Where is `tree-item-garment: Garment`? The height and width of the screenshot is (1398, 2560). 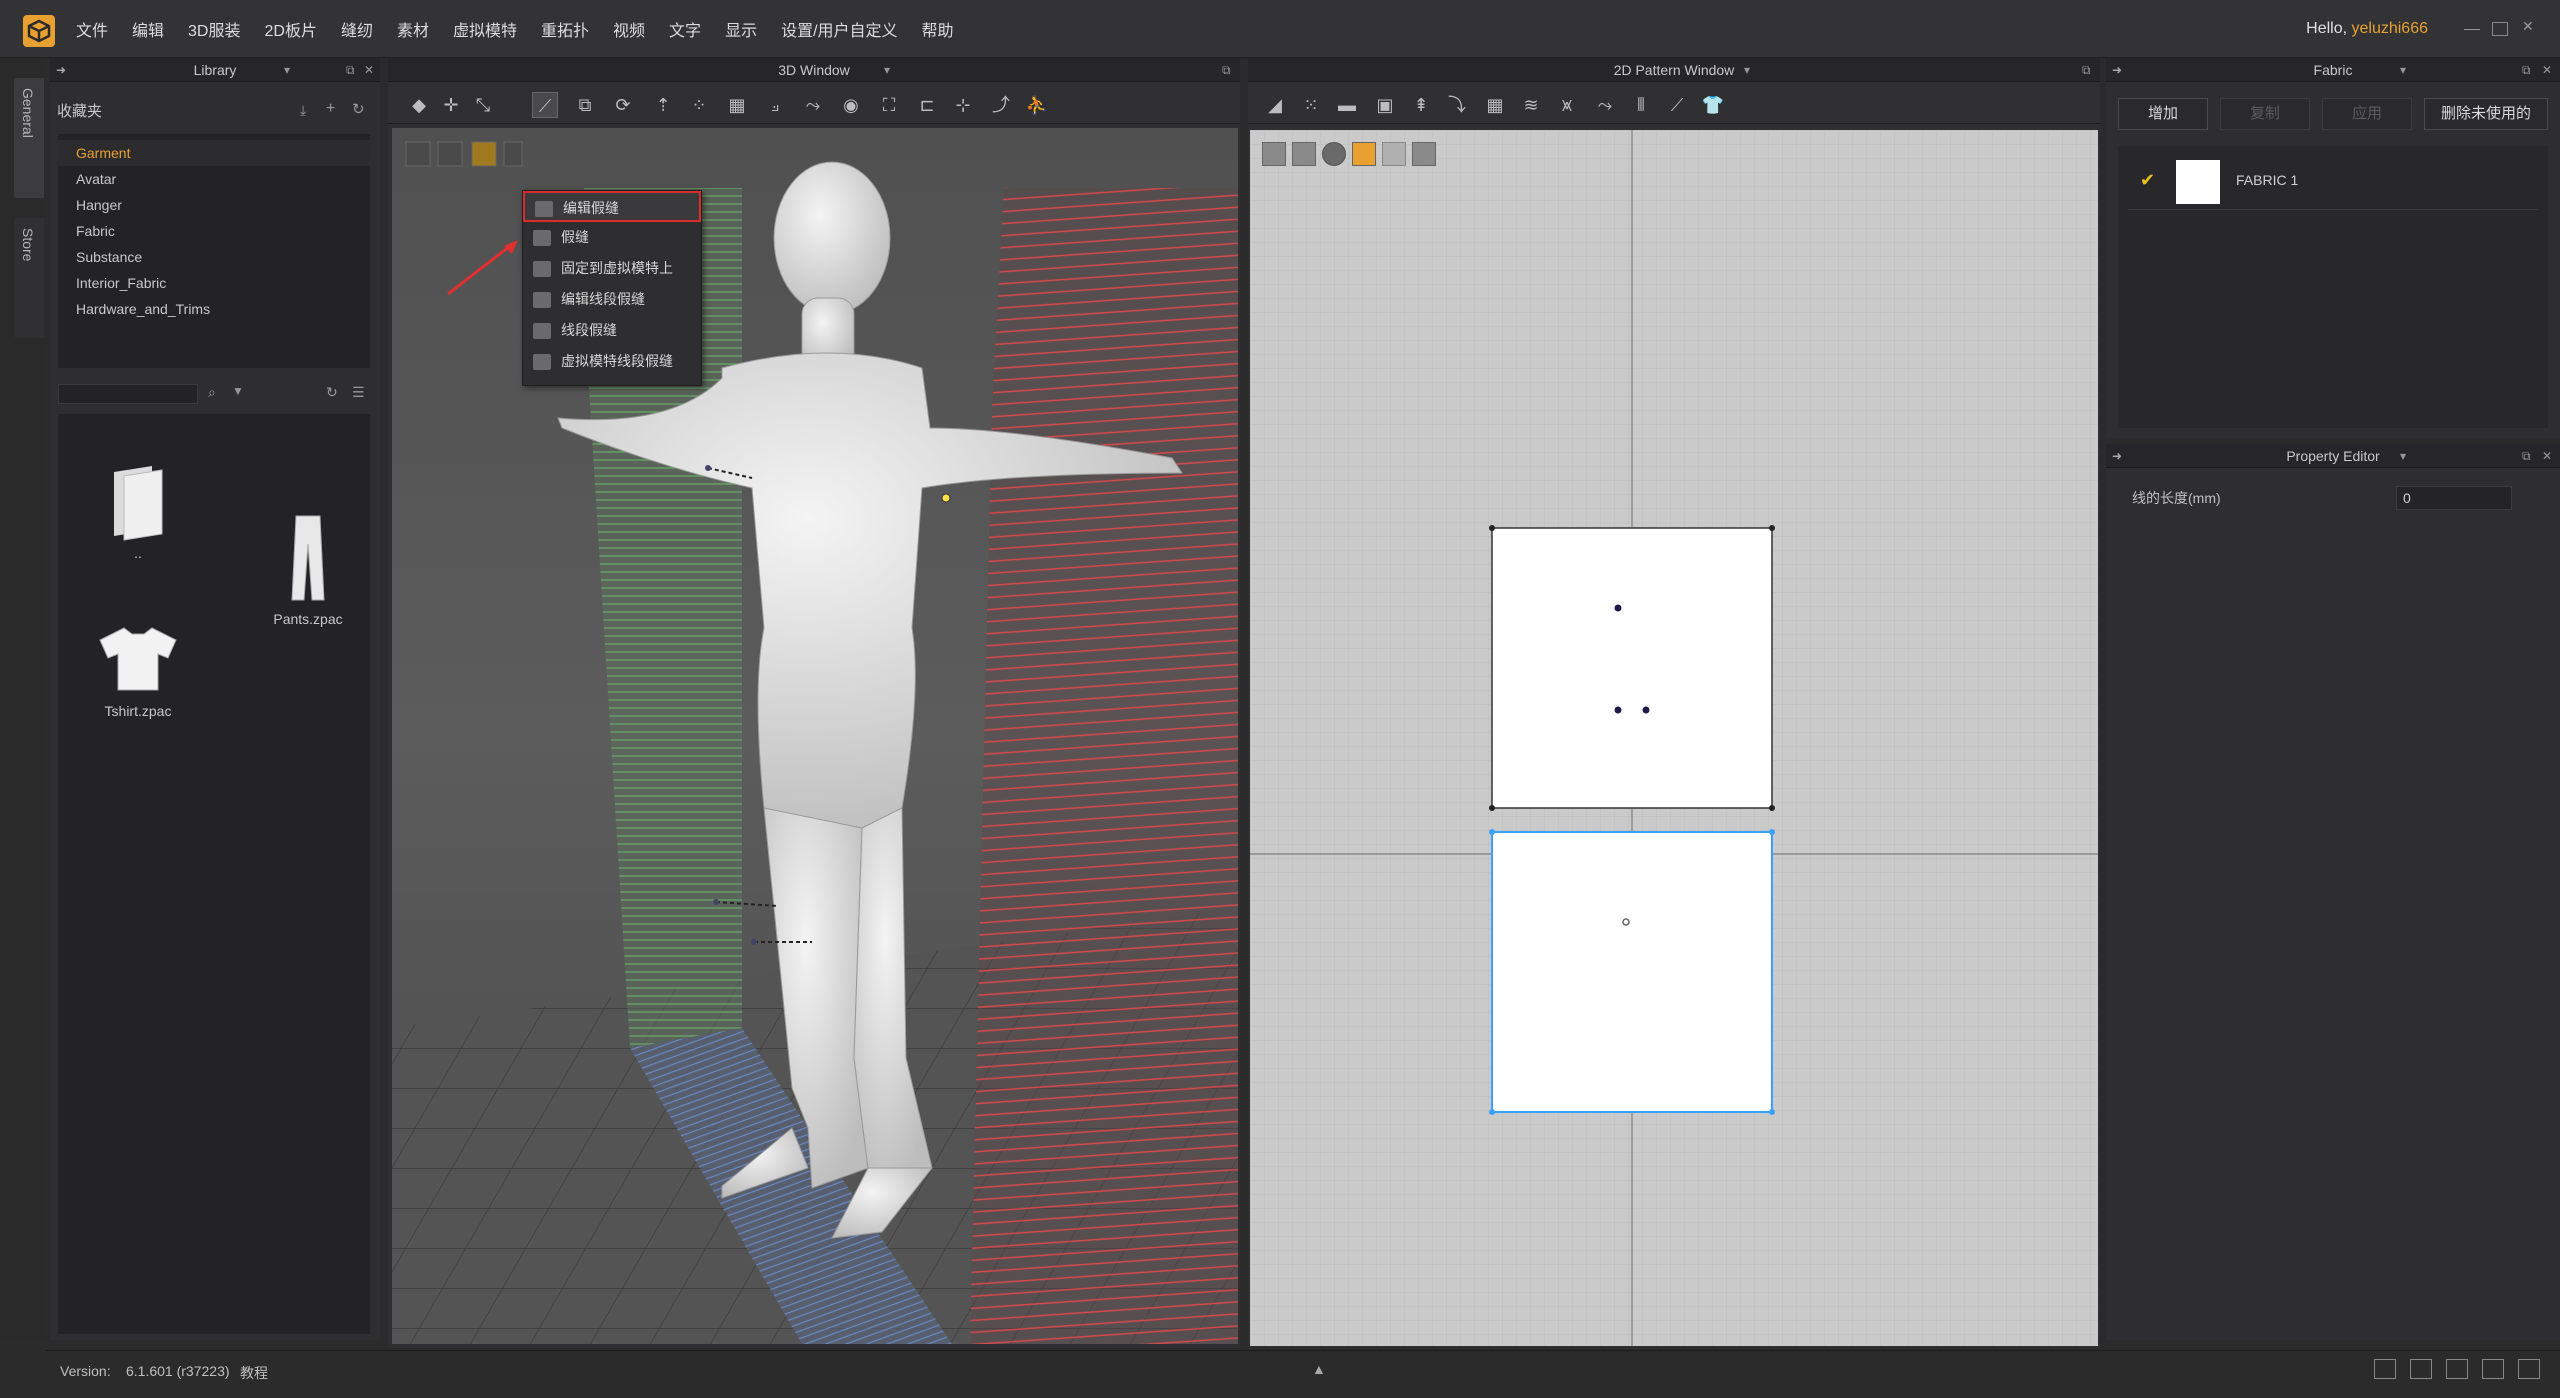
tree-item-garment: Garment is located at coordinates (214, 153).